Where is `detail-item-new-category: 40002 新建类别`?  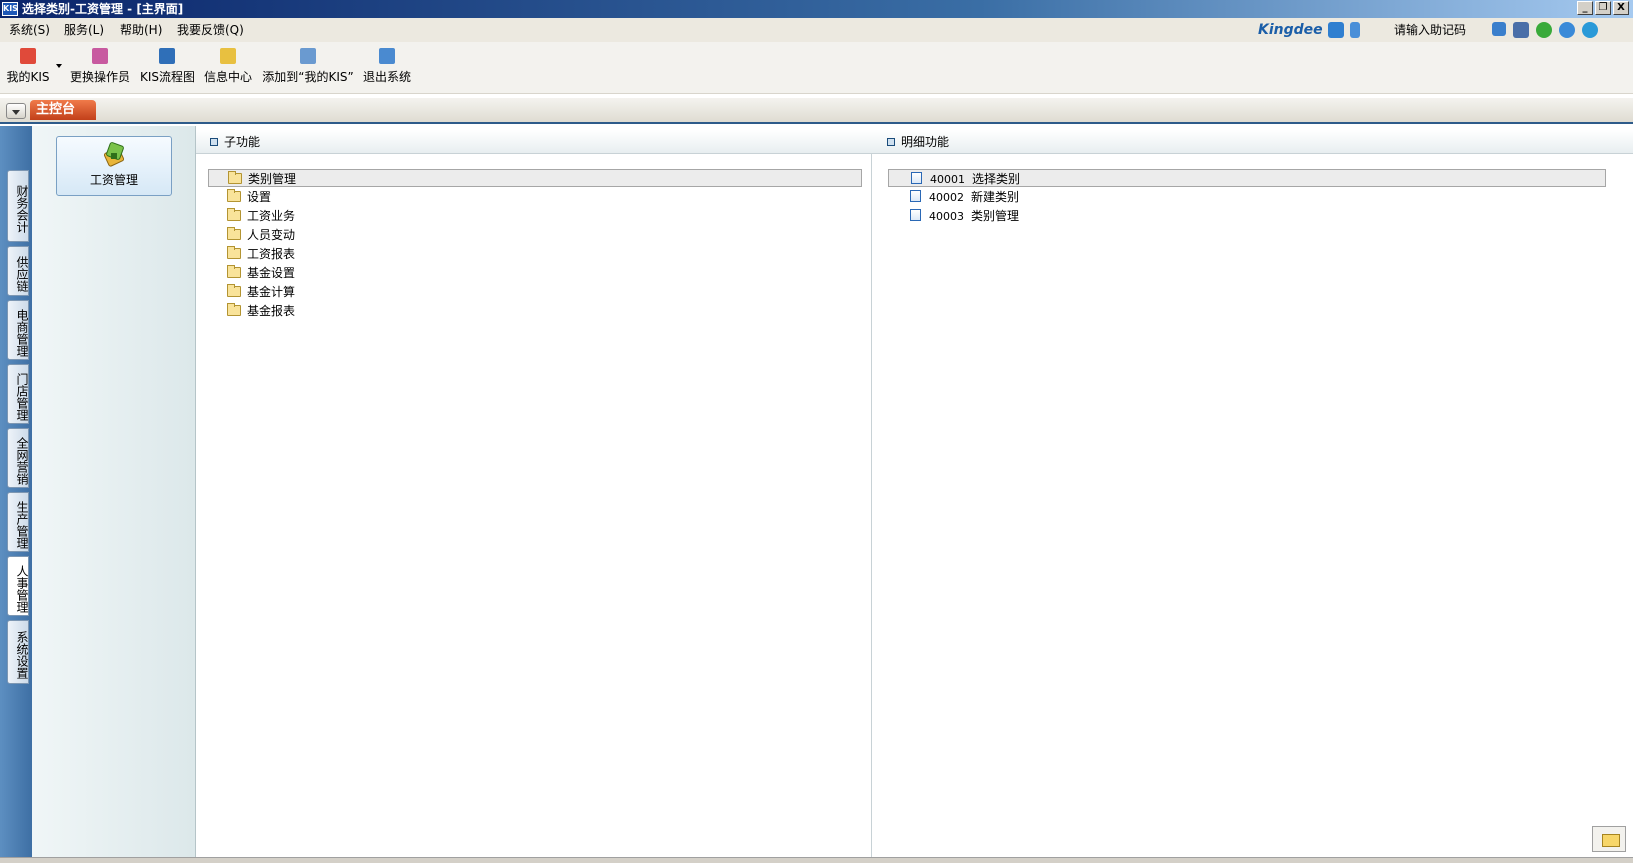
detail-item-new-category: 40002 新建类别 is located at coordinates (964, 197).